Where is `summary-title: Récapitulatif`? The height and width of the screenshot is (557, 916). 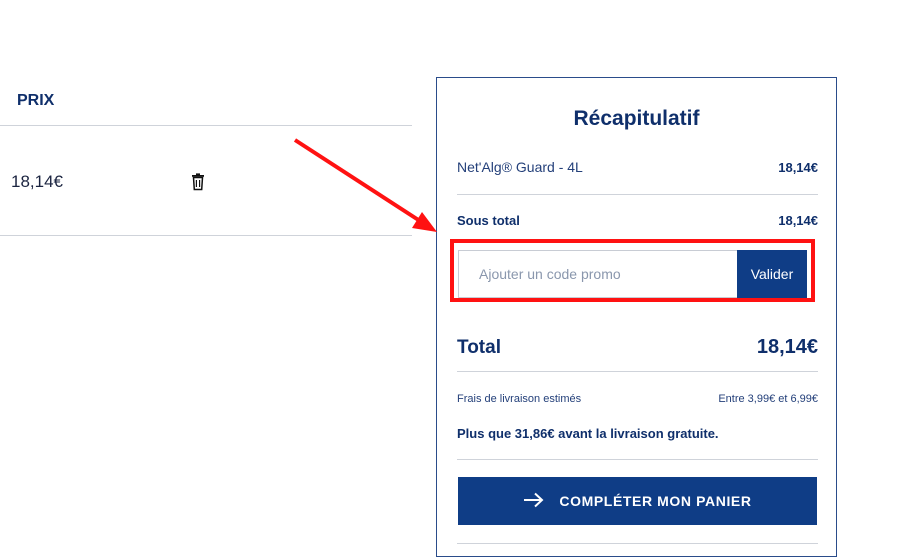
summary-title: Récapitulatif is located at coordinates (636, 118).